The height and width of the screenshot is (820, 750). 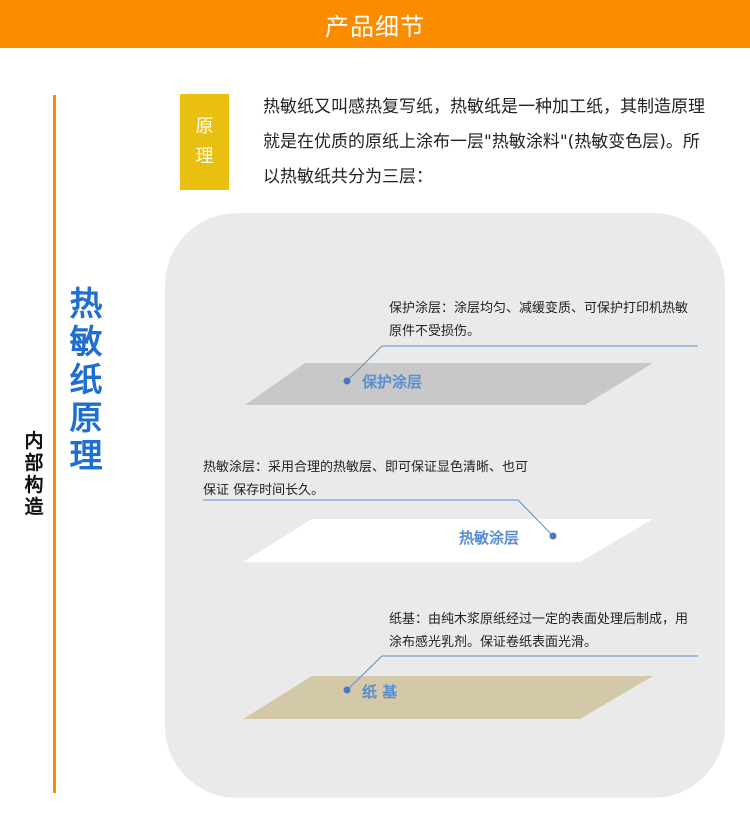 I want to click on paper-base-dot, so click(x=347, y=690).